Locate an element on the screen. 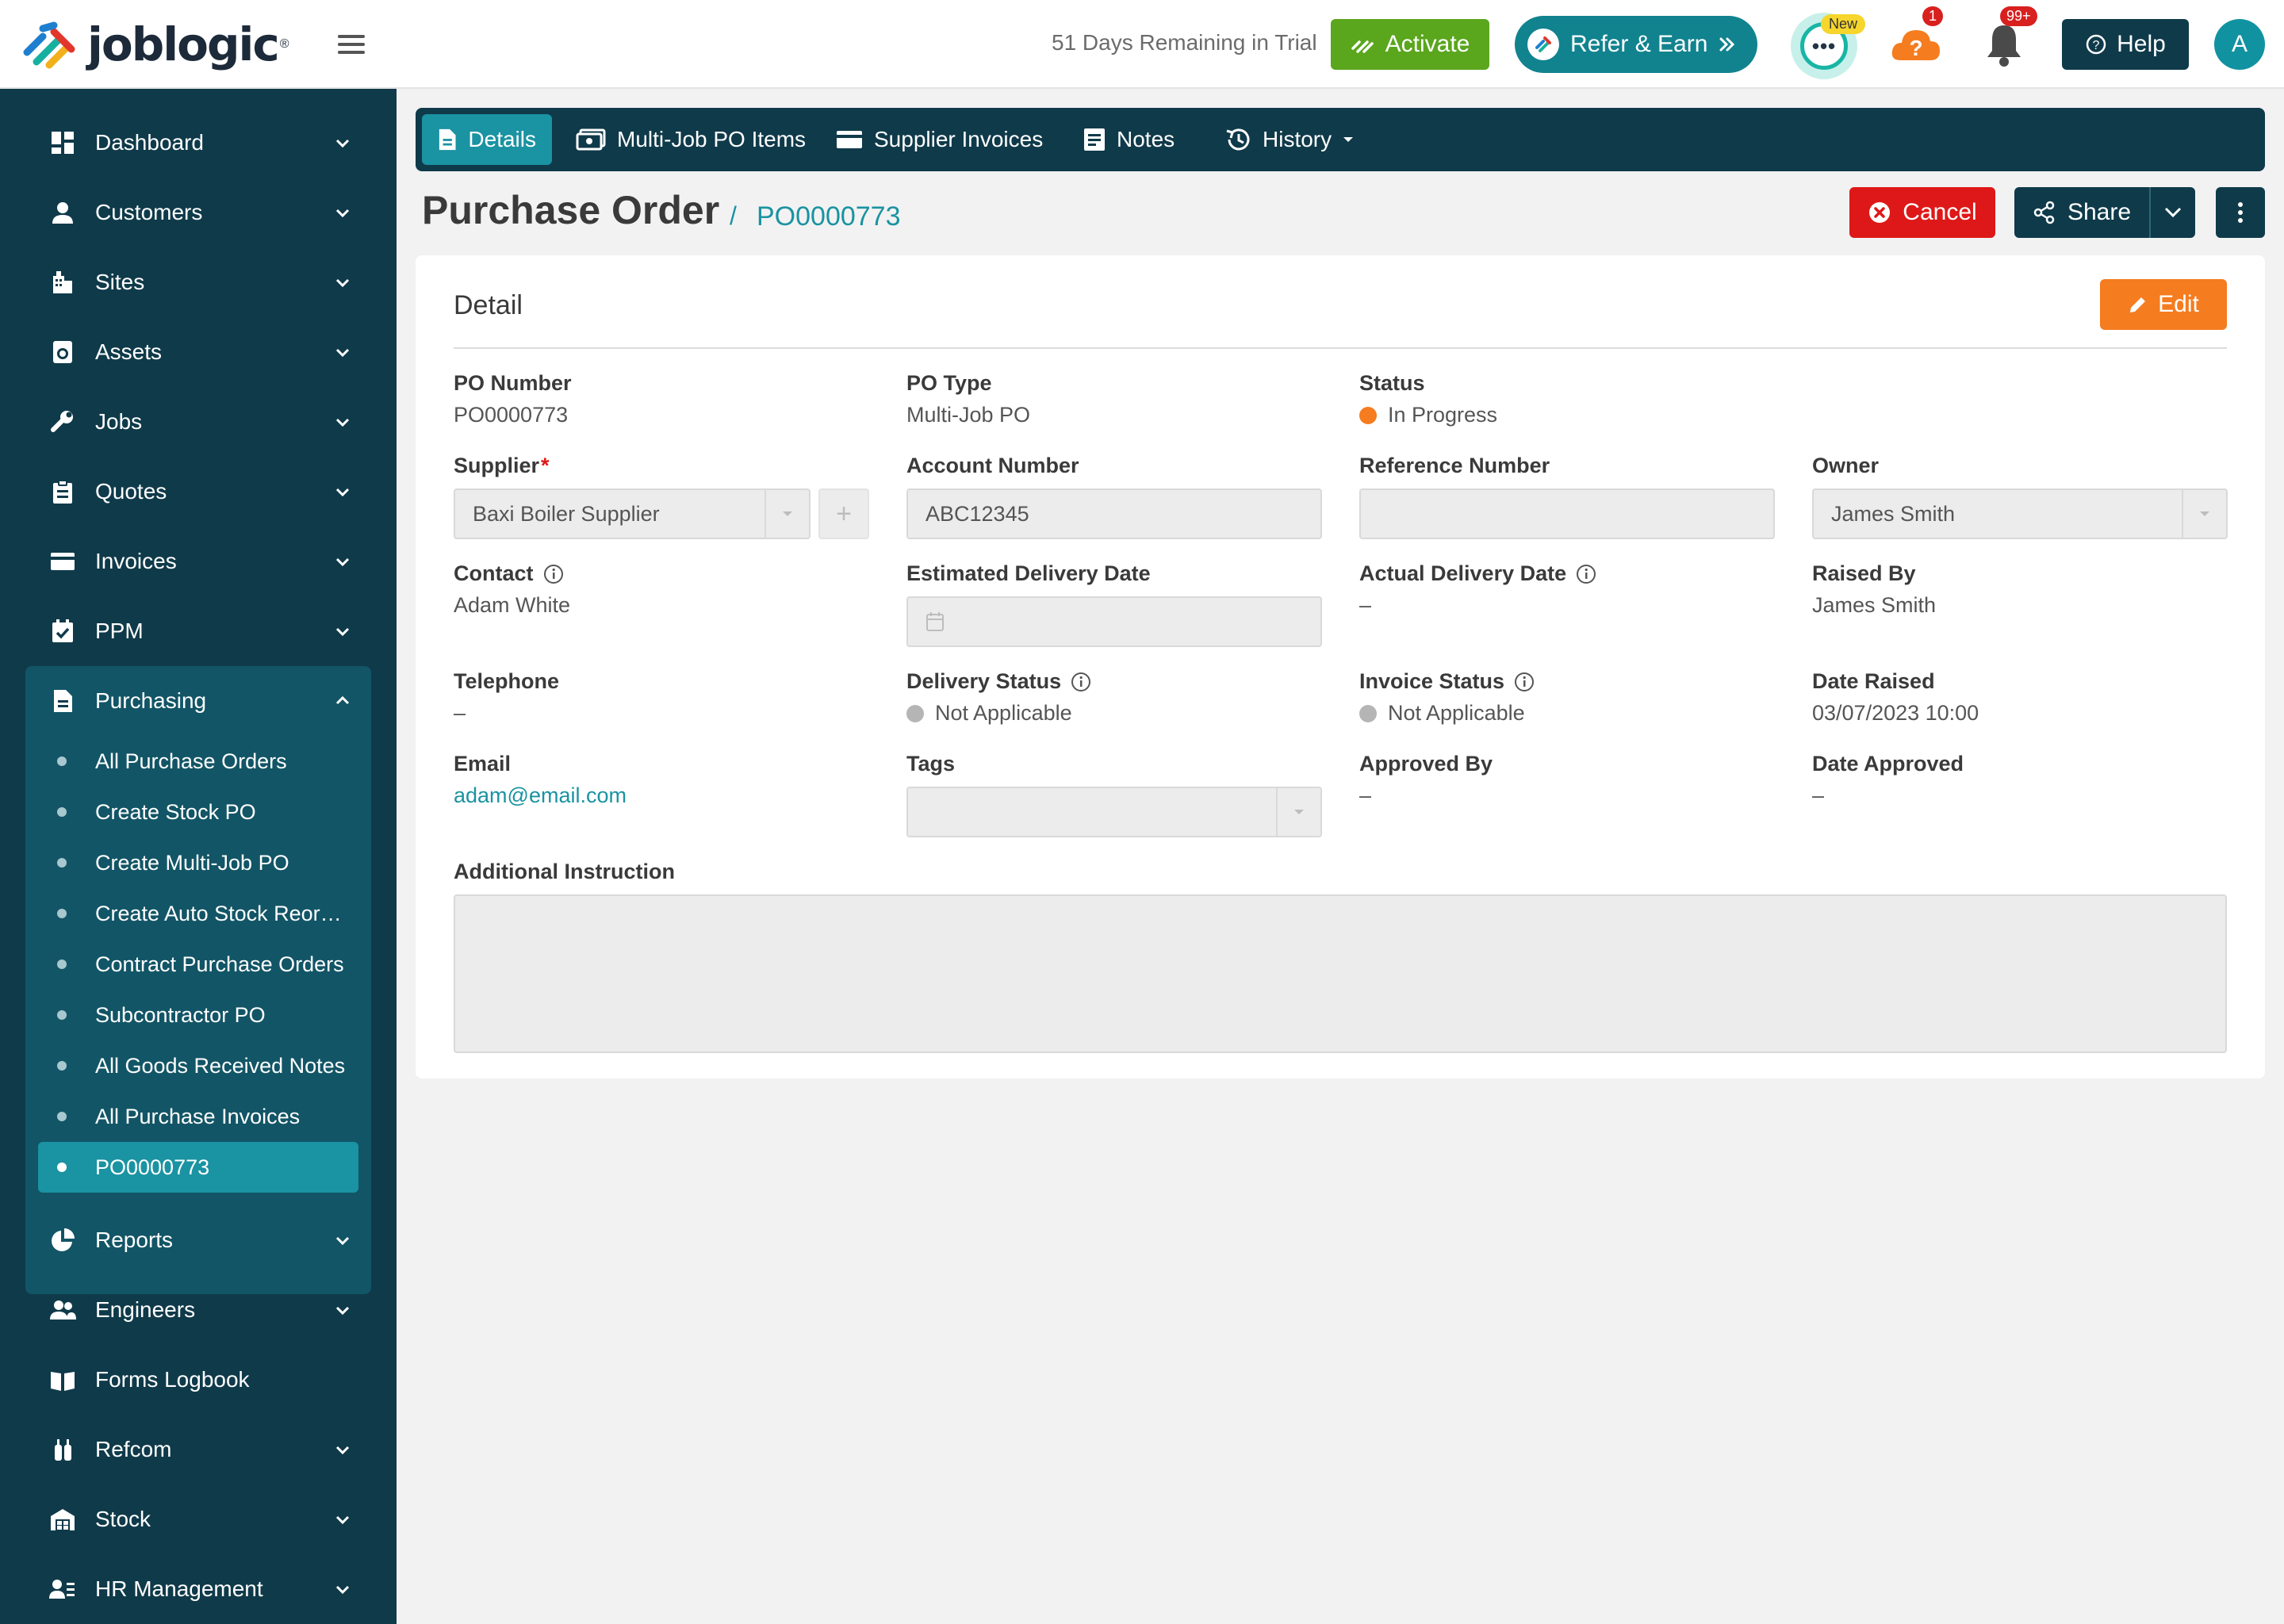 This screenshot has width=2284, height=1624. supplier-select-value: Baxi Boiler Supplier is located at coordinates (566, 513).